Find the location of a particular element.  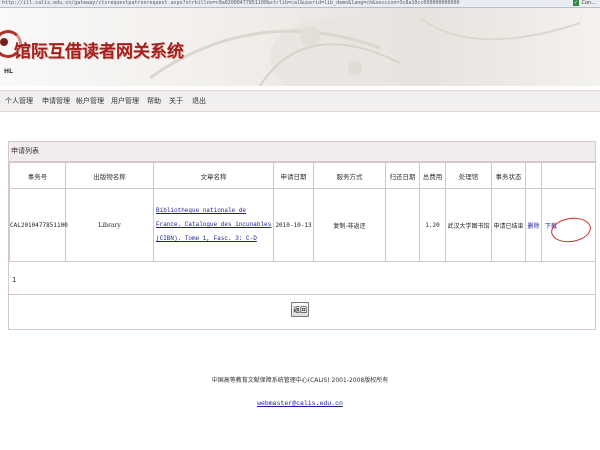

menu-item-account: 帐户管理 is located at coordinates (90, 101).